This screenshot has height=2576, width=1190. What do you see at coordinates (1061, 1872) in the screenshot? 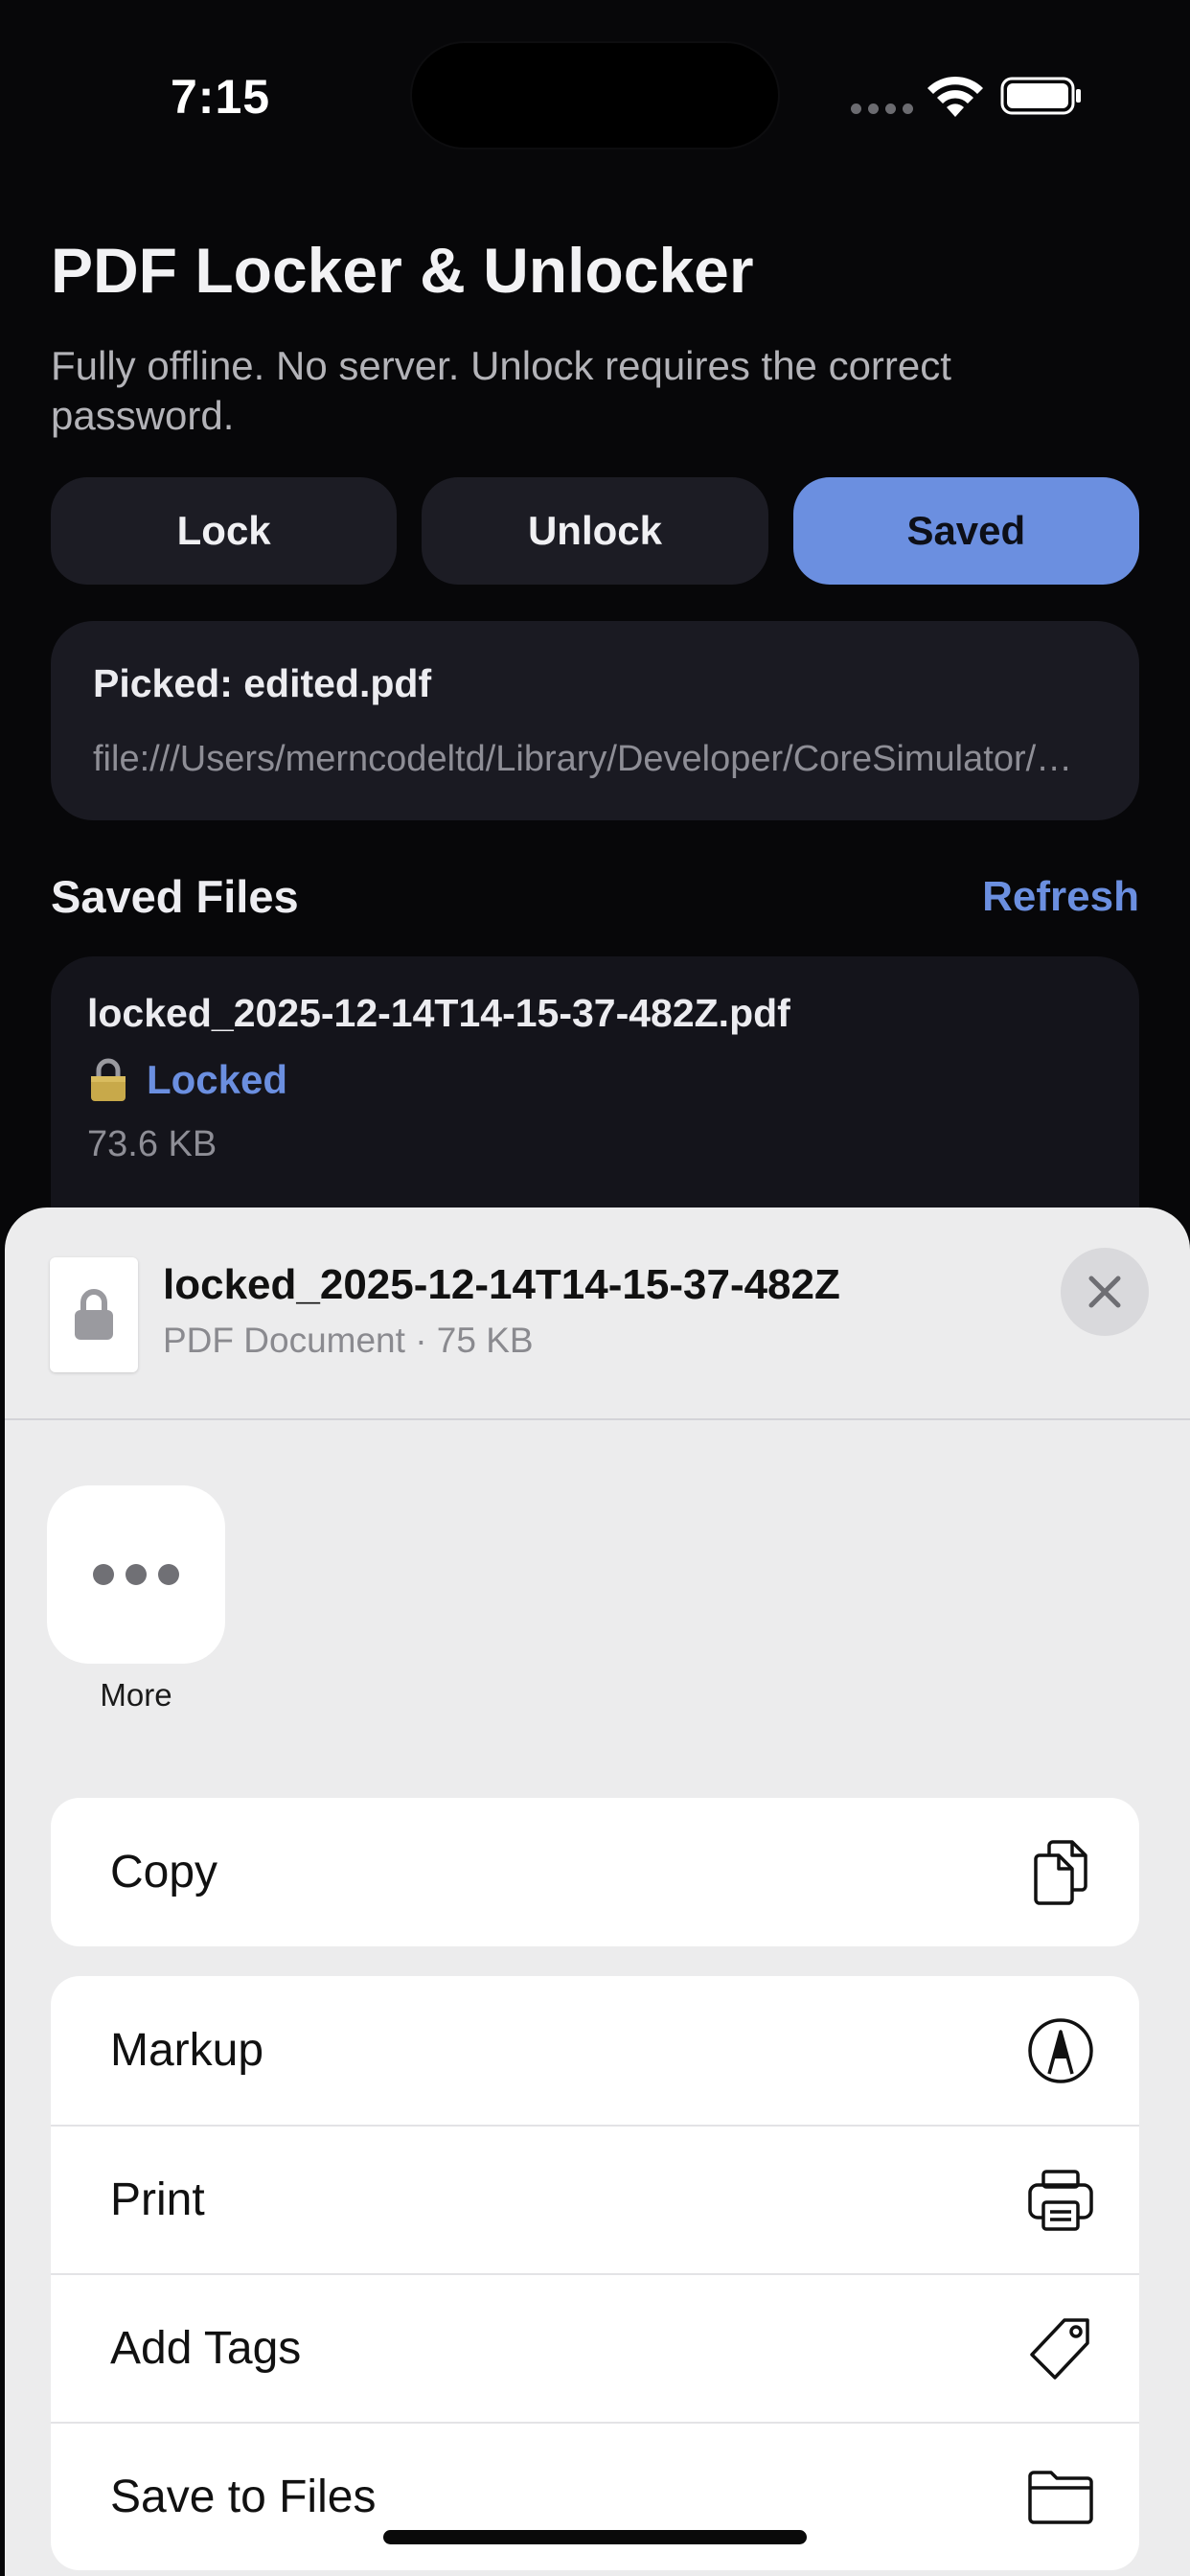
I see `copy-icon` at bounding box center [1061, 1872].